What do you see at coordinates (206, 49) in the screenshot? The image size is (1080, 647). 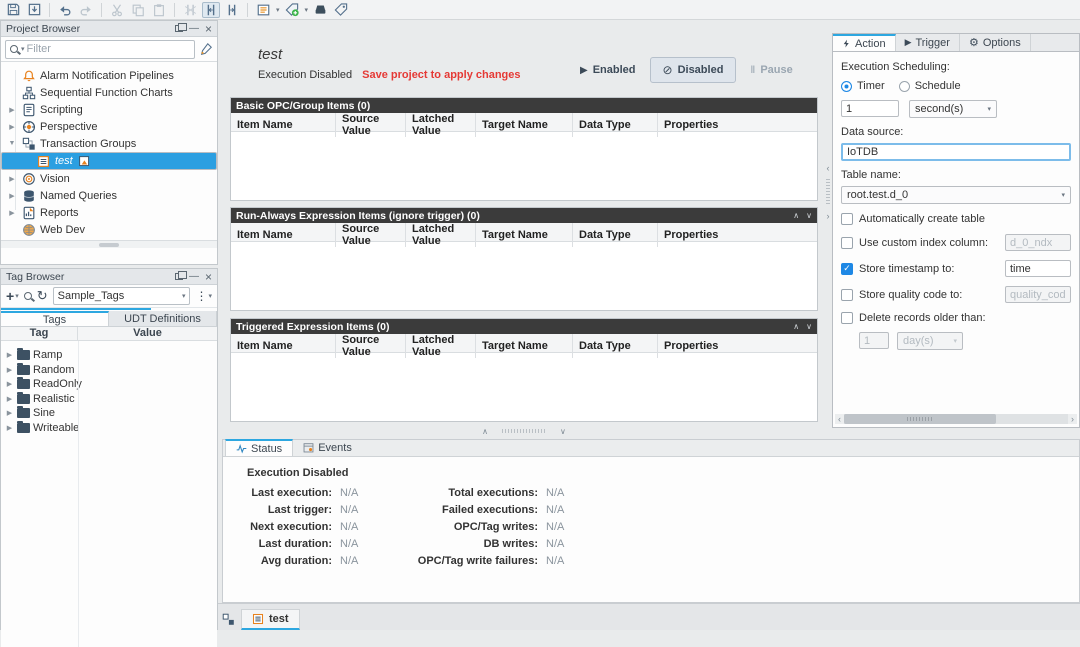 I see `highlight-icon` at bounding box center [206, 49].